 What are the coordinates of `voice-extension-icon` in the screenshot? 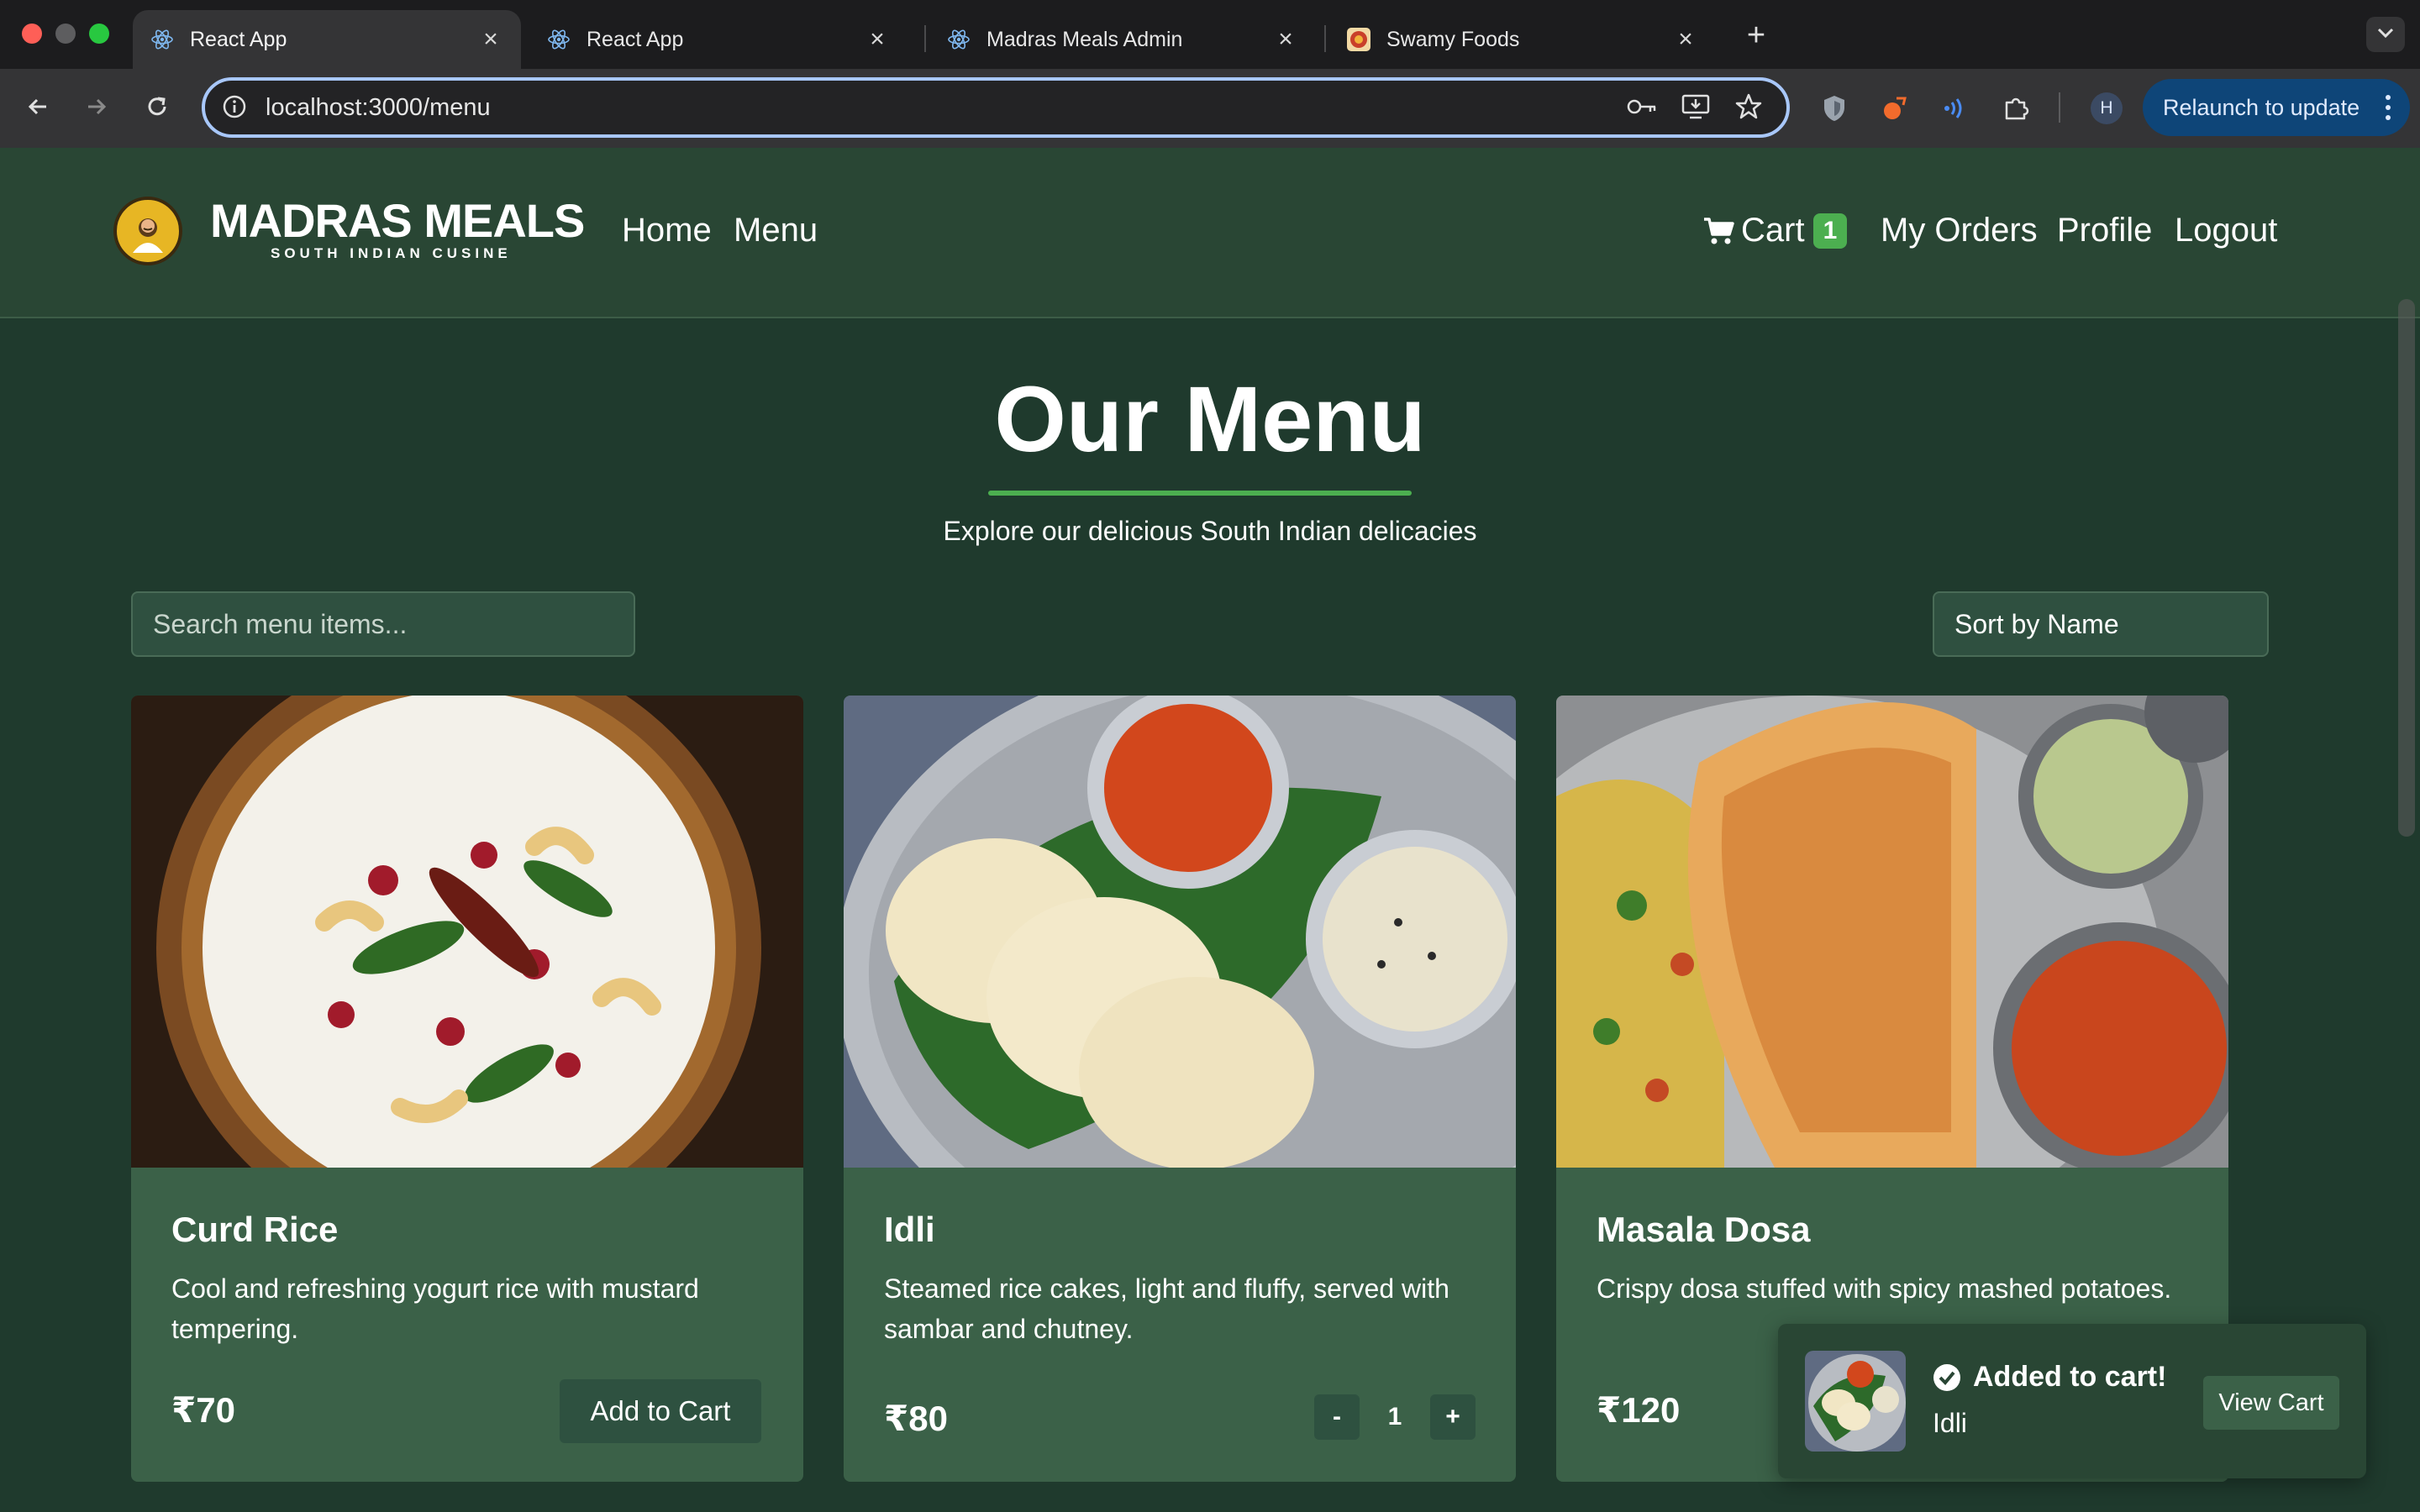 It's located at (1953, 108).